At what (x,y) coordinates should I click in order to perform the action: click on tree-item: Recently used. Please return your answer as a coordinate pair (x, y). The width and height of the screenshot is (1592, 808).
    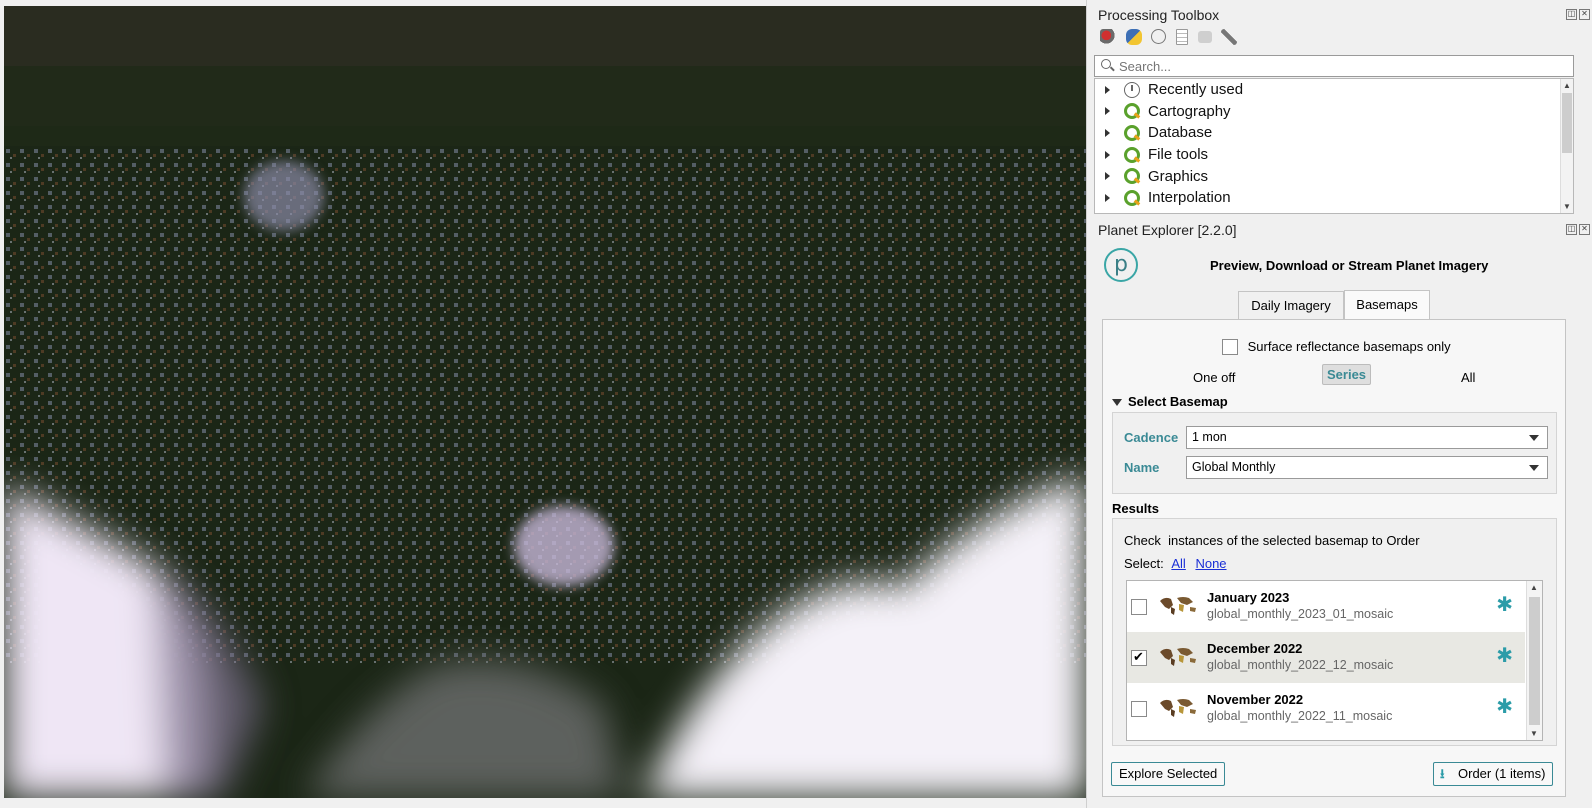
    Looking at the image, I should click on (1334, 90).